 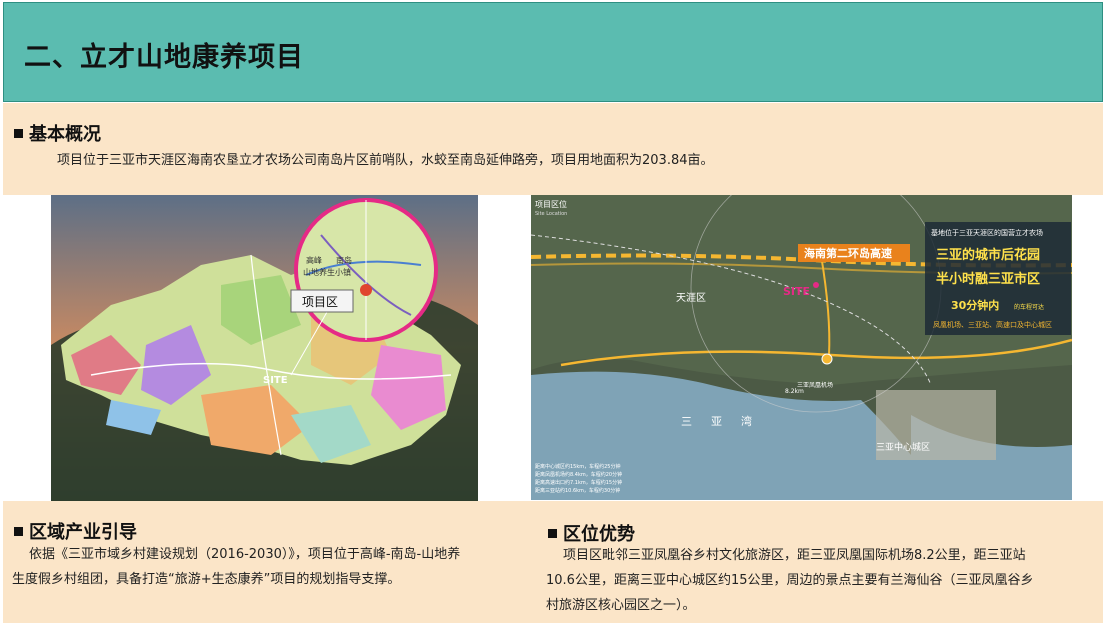 What do you see at coordinates (988, 255) in the screenshot?
I see `info-line2: 三亚的城市后花园` at bounding box center [988, 255].